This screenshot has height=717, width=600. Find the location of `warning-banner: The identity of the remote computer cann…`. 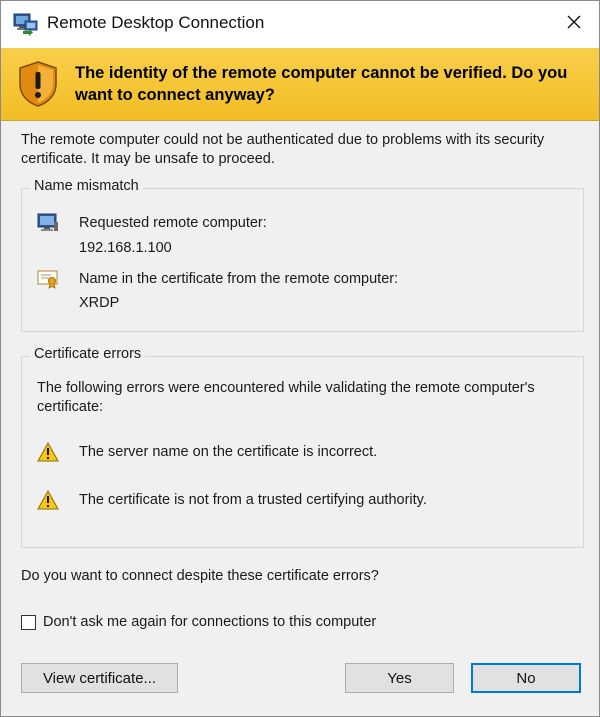

warning-banner: The identity of the remote computer cann… is located at coordinates (300, 84).